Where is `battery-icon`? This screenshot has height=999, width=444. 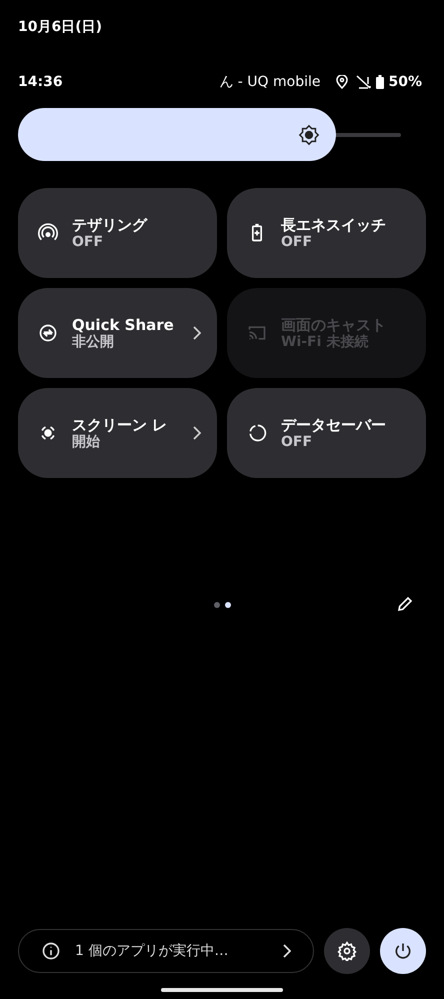
battery-icon is located at coordinates (380, 82).